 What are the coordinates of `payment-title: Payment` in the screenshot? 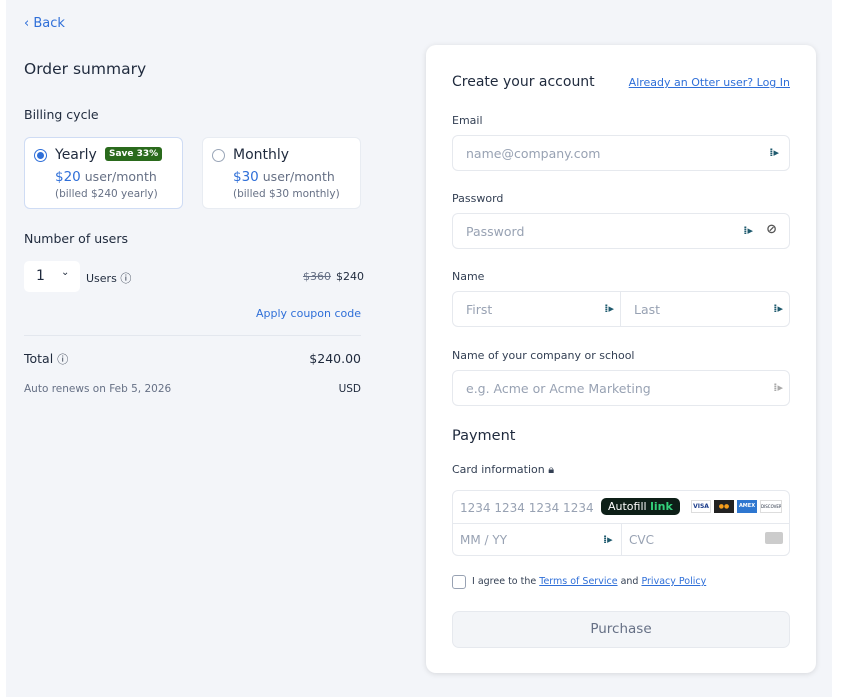 It's located at (484, 436).